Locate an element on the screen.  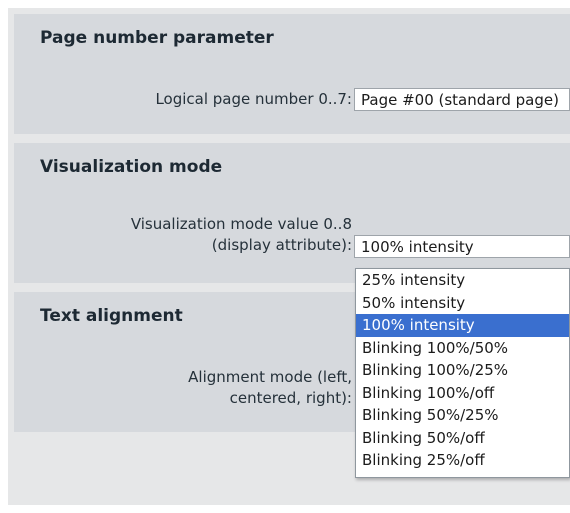
dropdown-option: Blinking 50%/off is located at coordinates (462, 438).